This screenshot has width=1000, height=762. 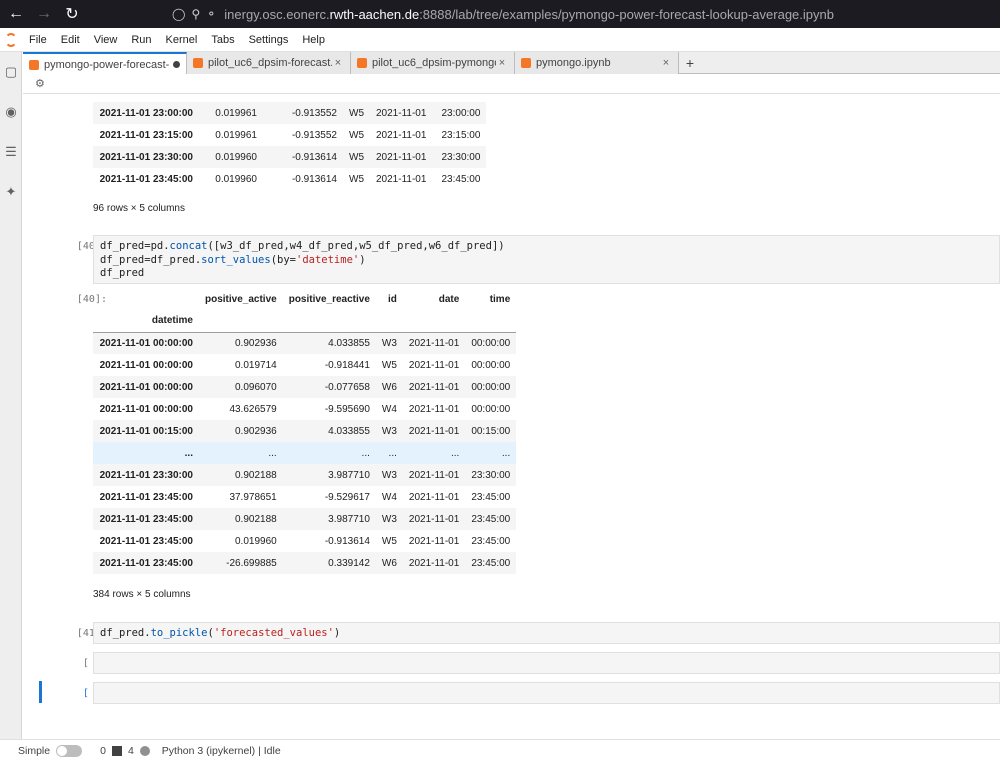 What do you see at coordinates (597, 63) in the screenshot?
I see `tab-pymongo: pymongo.ipynb ×` at bounding box center [597, 63].